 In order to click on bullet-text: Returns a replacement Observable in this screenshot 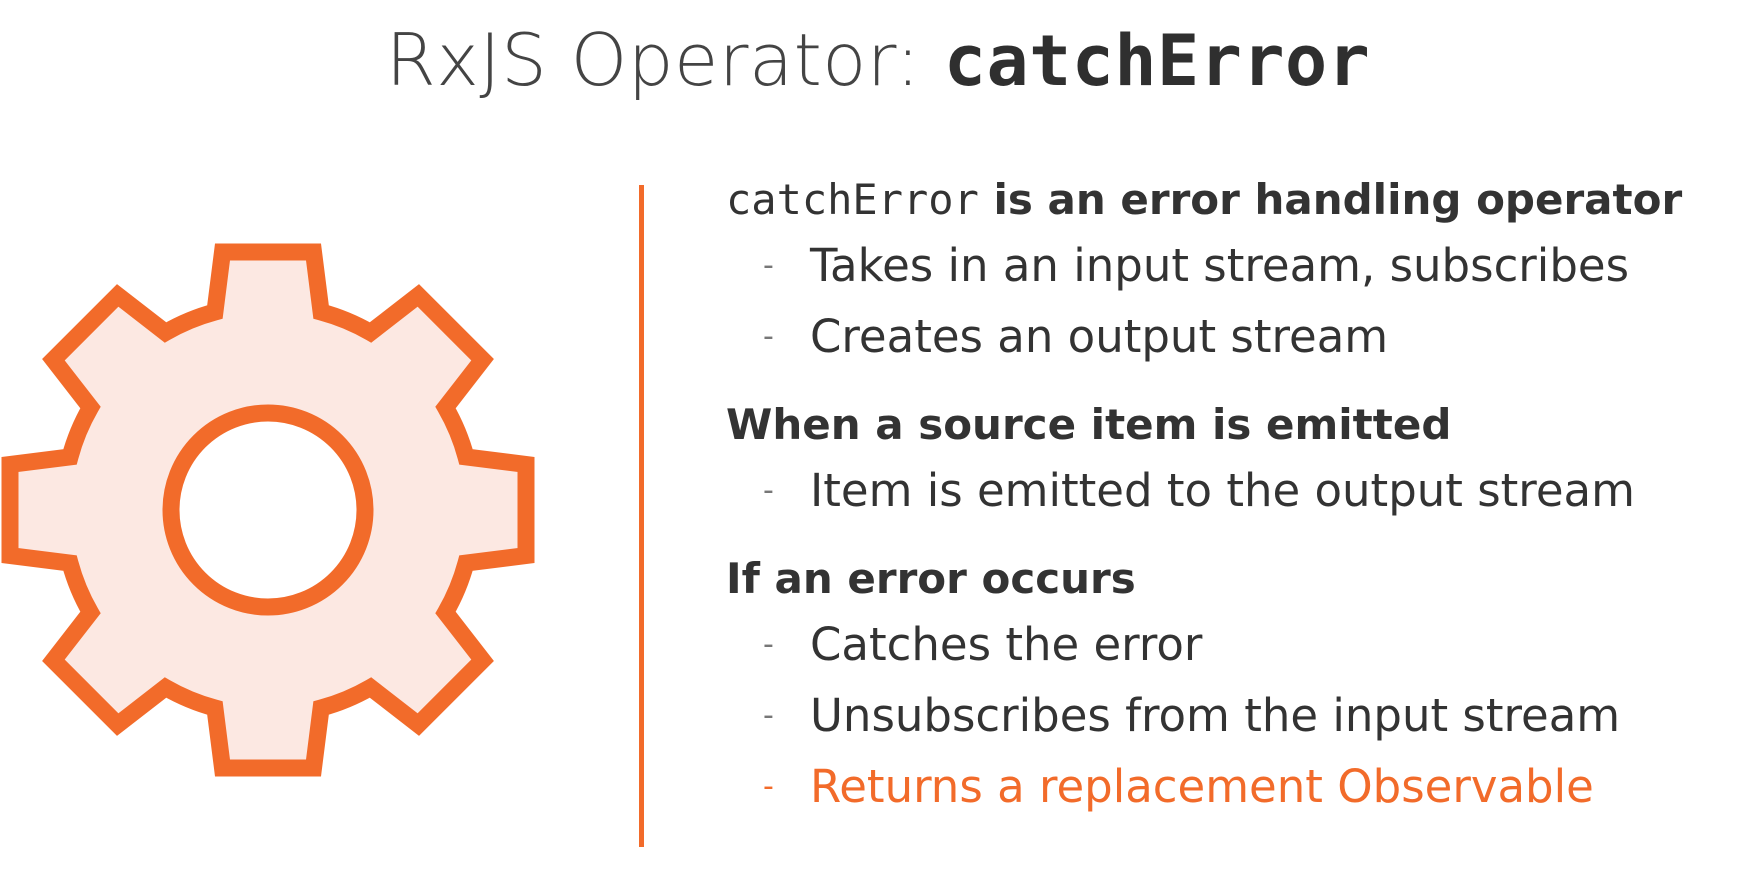, I will do `click(1202, 786)`.